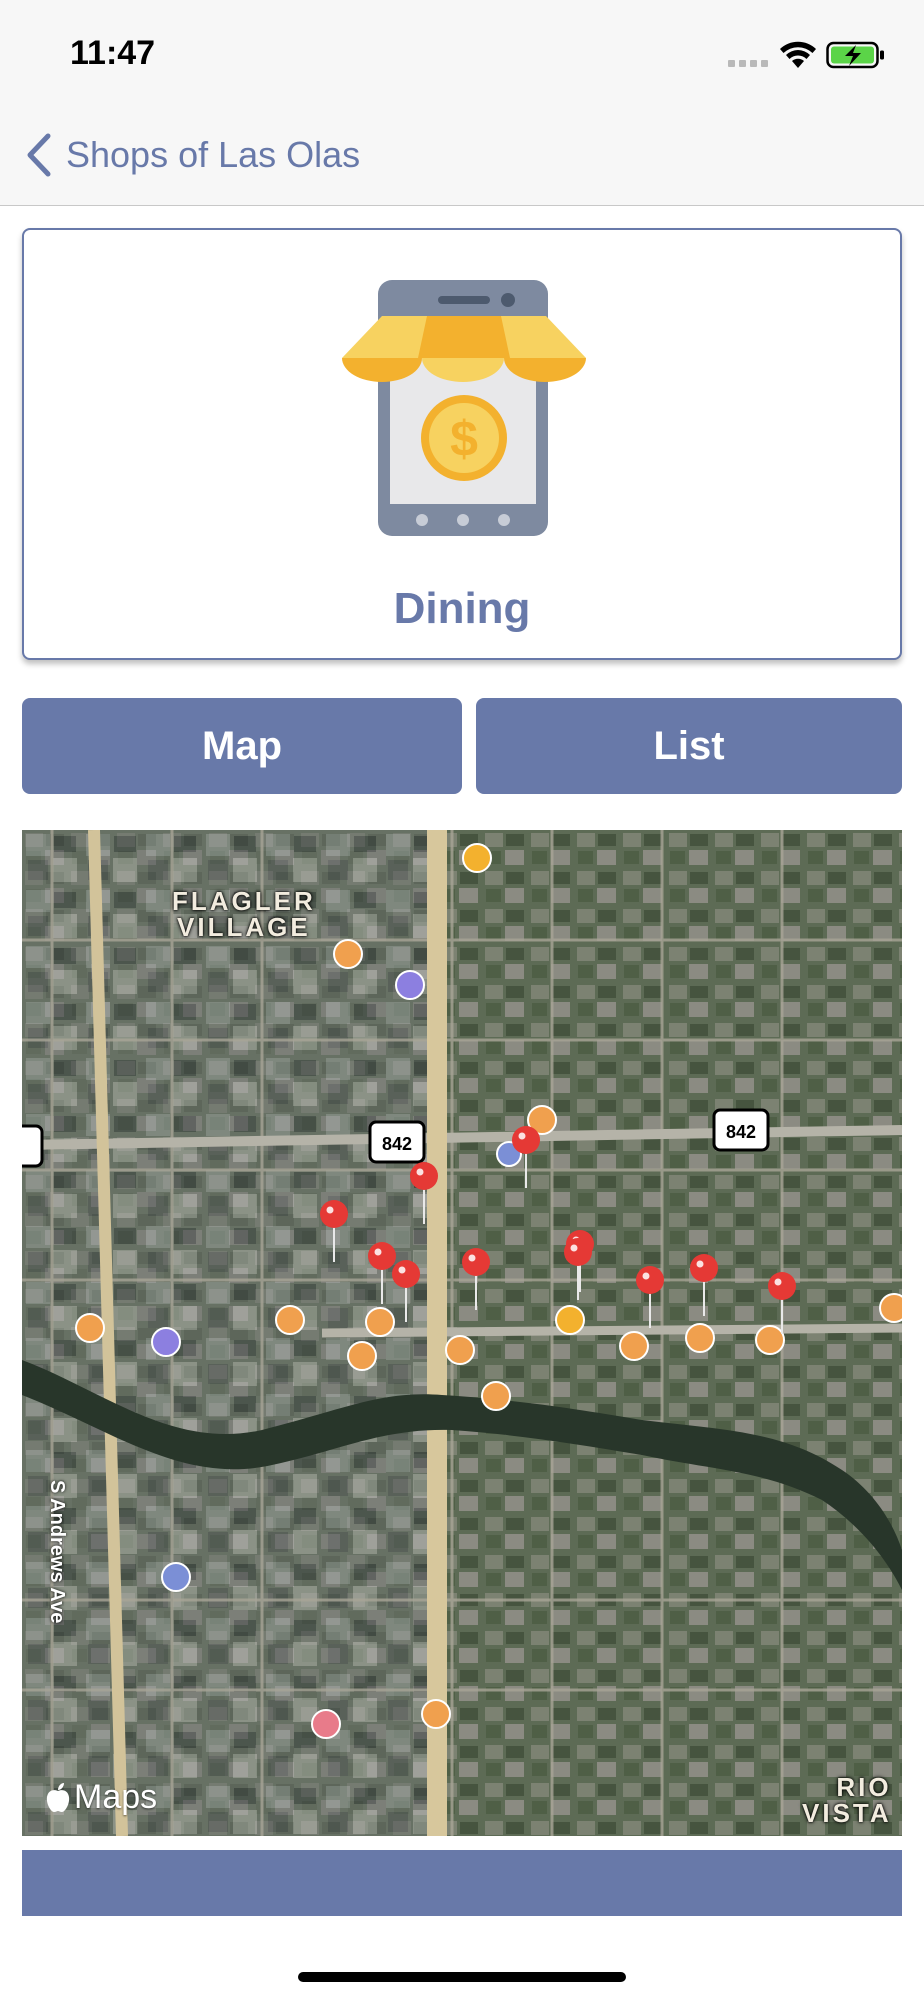 The width and height of the screenshot is (924, 2000). I want to click on bottom-bar, so click(462, 1883).